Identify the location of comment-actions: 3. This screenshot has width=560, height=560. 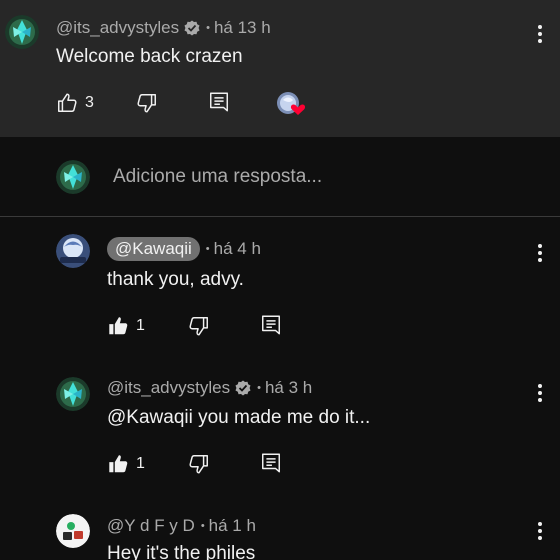
(75, 103).